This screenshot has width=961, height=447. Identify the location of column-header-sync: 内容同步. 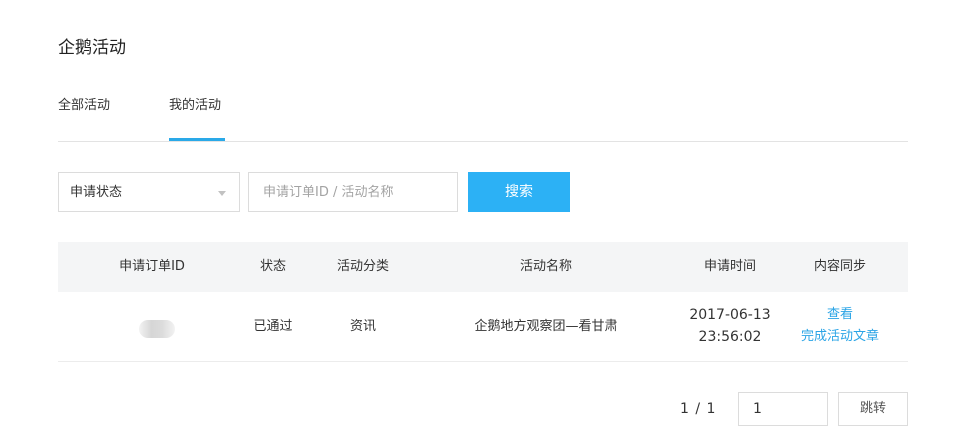
(839, 266).